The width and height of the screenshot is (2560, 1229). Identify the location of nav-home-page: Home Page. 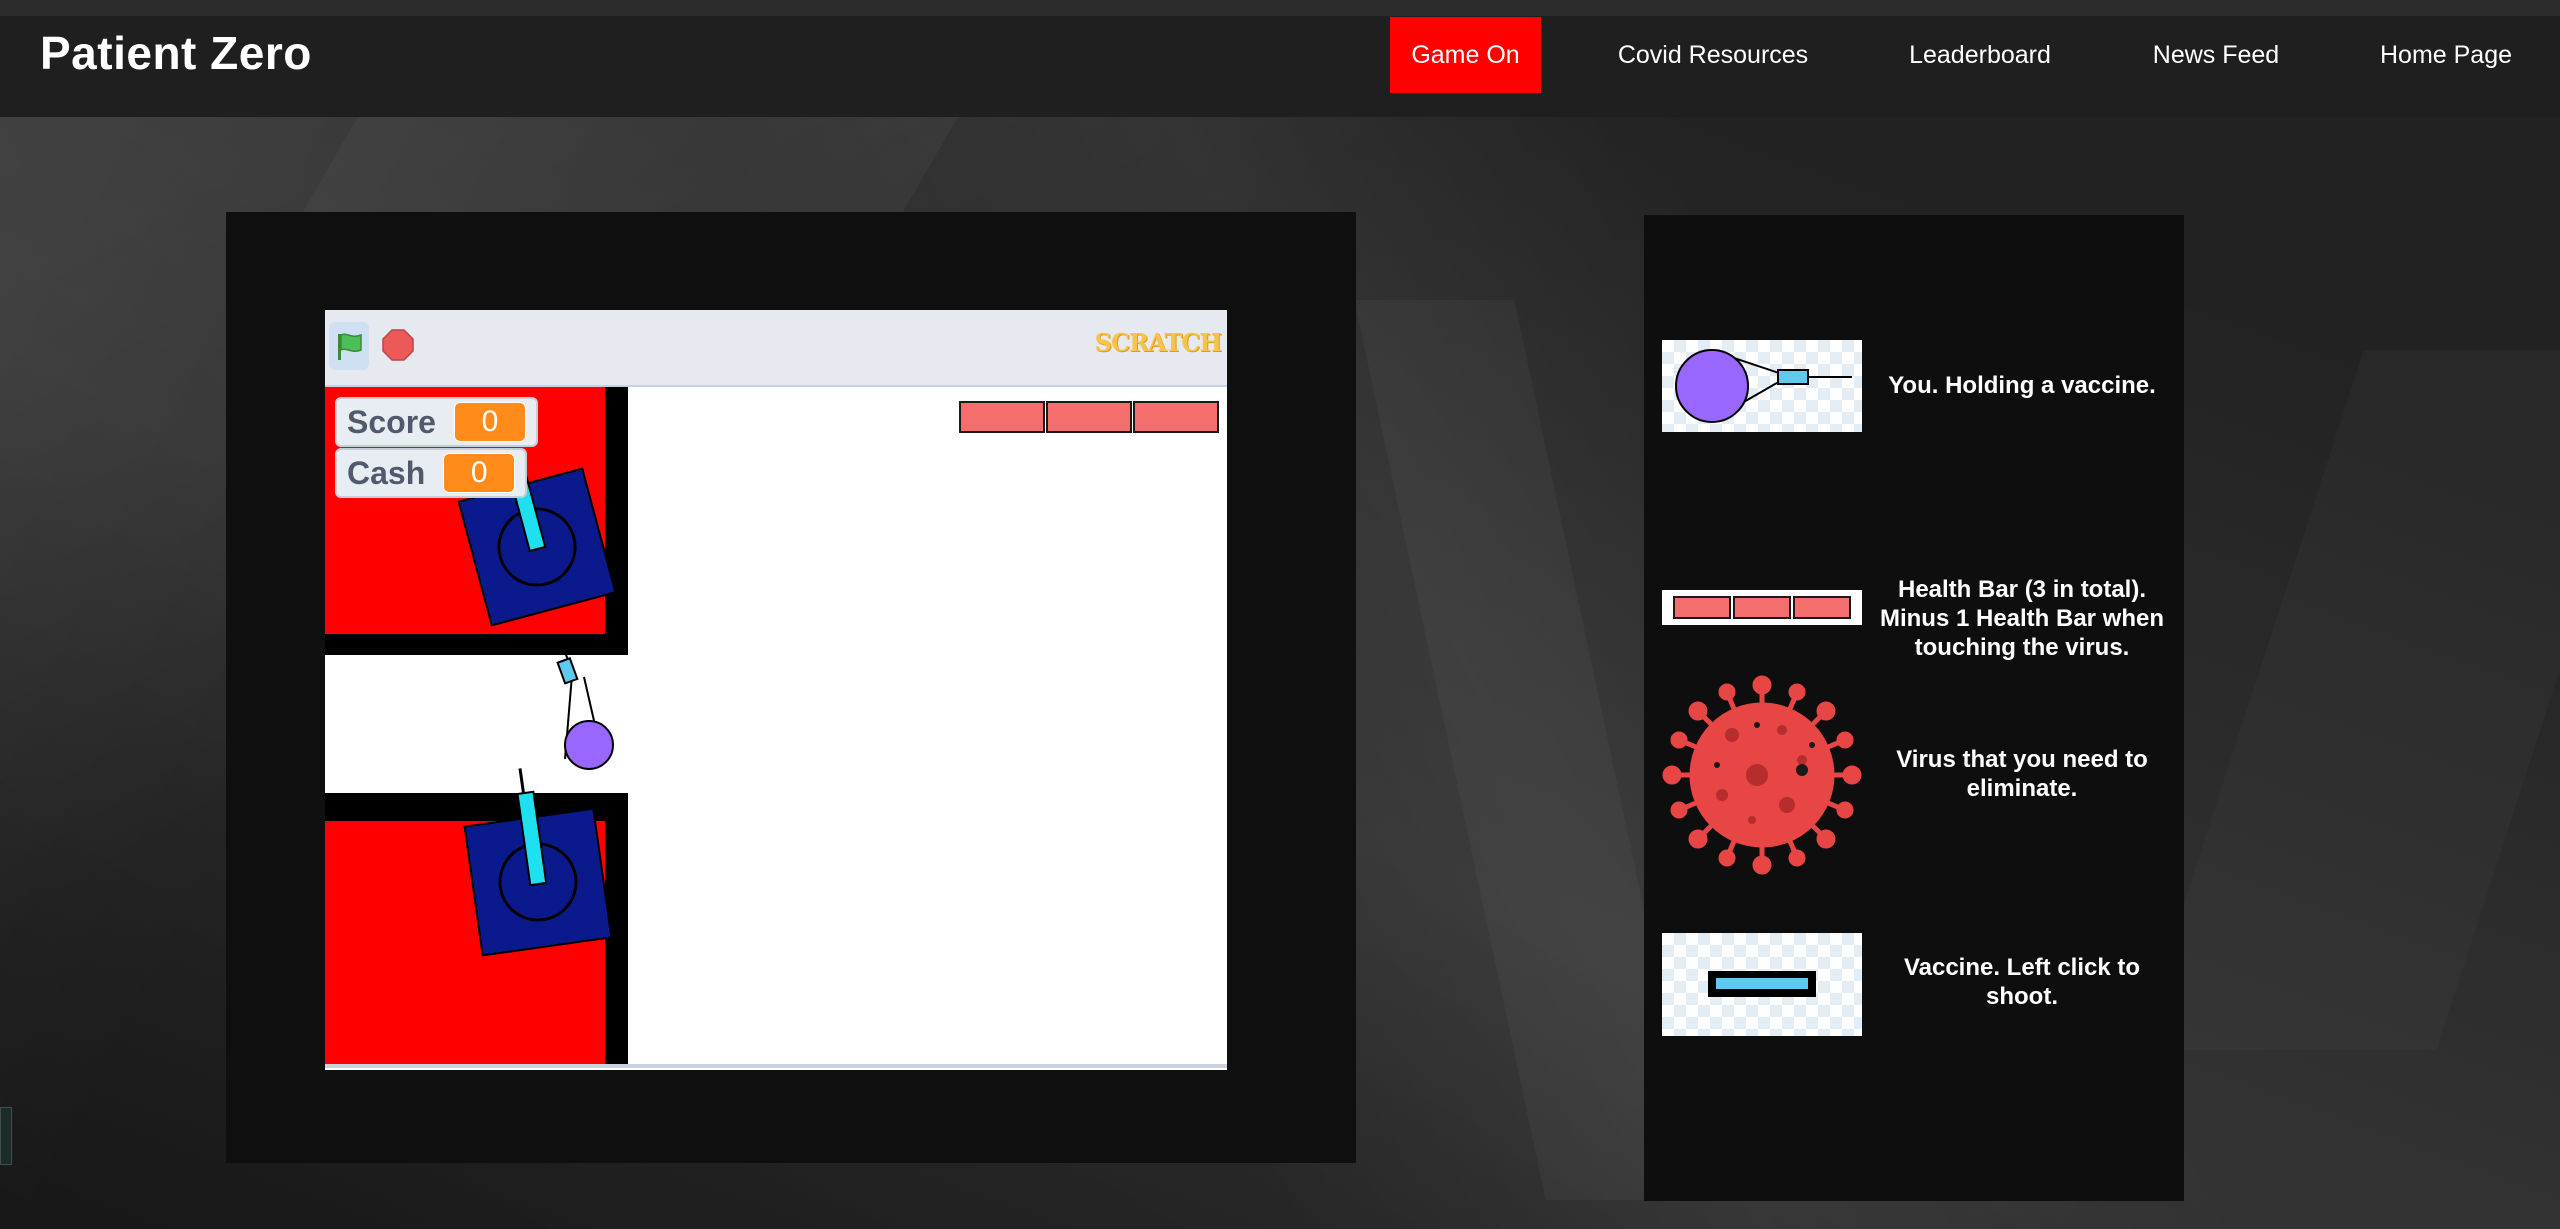
(2446, 55).